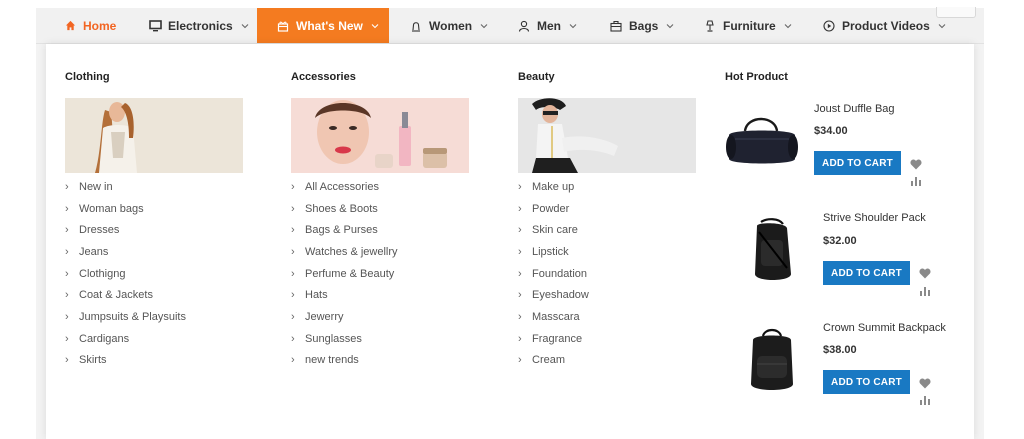 The height and width of the screenshot is (439, 1024). Describe the element at coordinates (854, 109) in the screenshot. I see `product-name: Joust Duffle Bag` at that location.